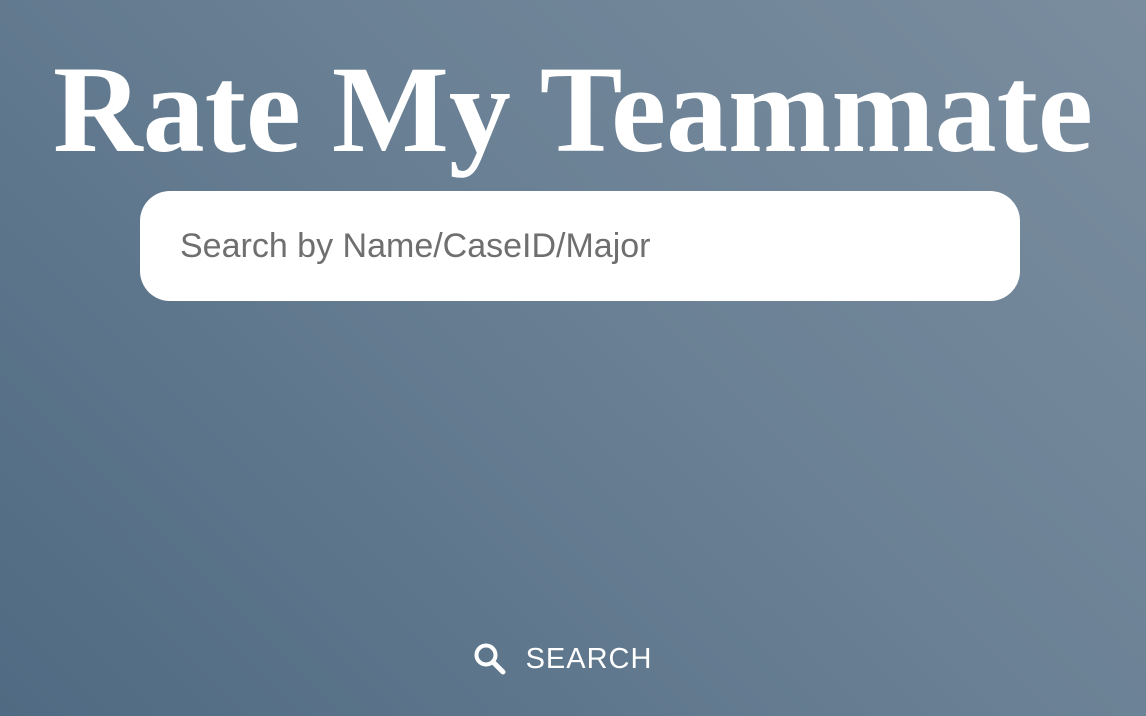 The height and width of the screenshot is (716, 1146). I want to click on search-button-label: SEARCH, so click(589, 658).